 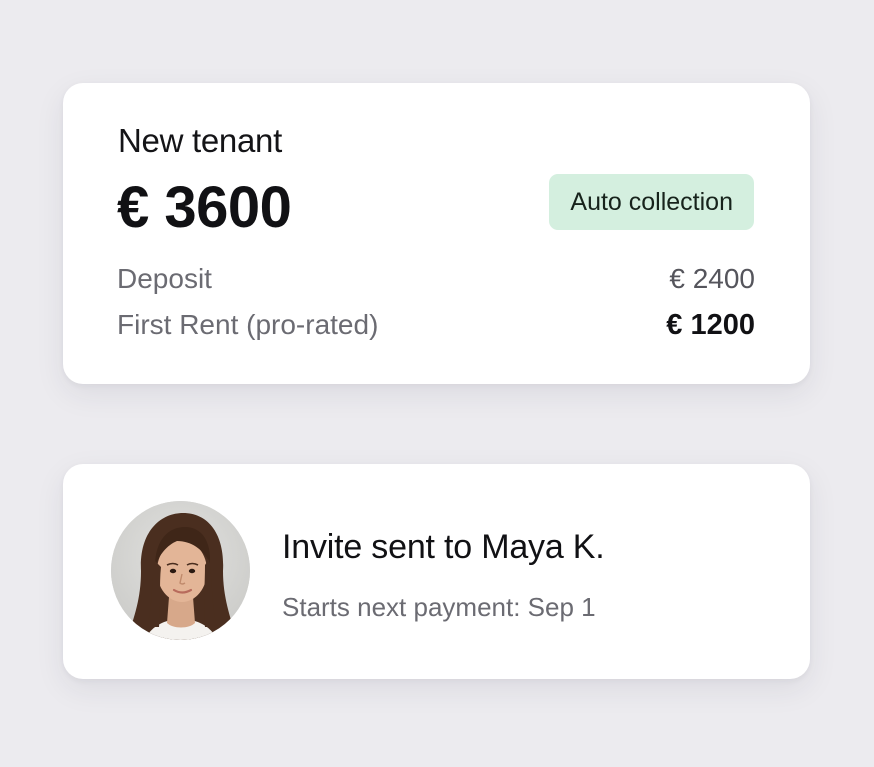 What do you see at coordinates (164, 278) in the screenshot?
I see `deposit-label: Deposit` at bounding box center [164, 278].